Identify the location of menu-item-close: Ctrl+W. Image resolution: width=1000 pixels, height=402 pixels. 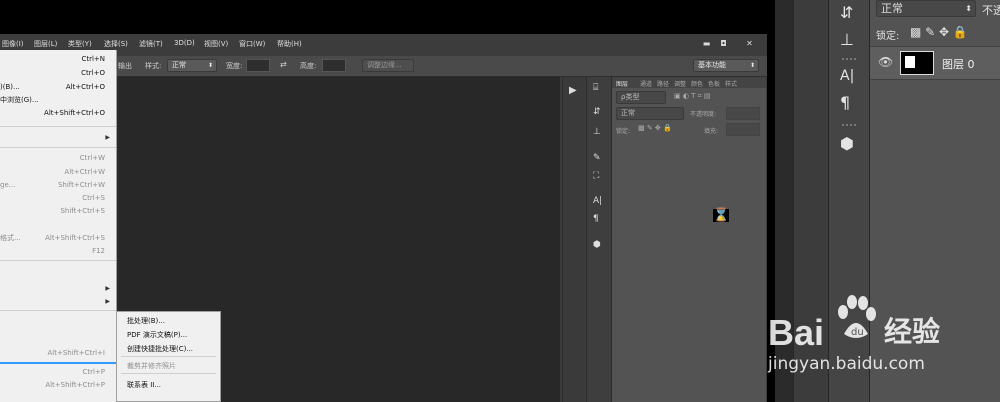
(58, 158).